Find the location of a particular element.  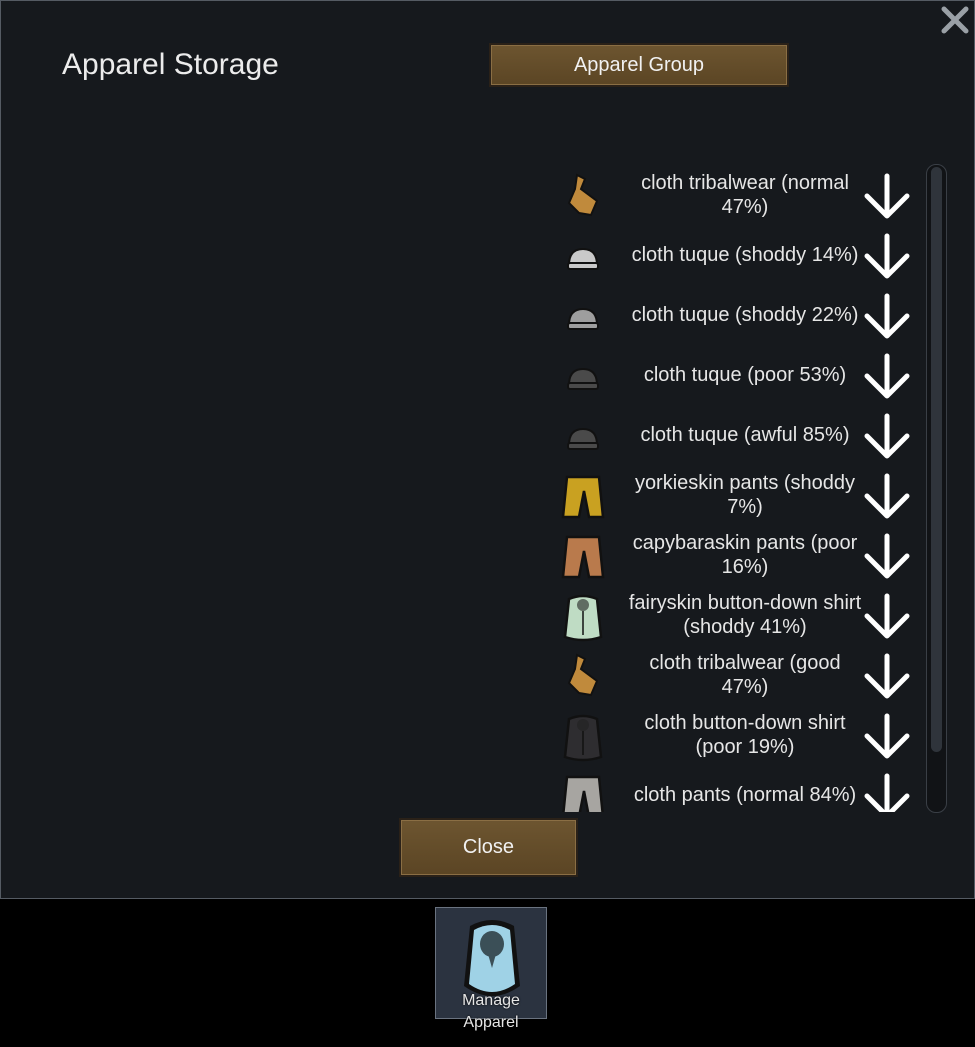

apparel-row: cloth tuque (shoddy 22%) is located at coordinates (738, 317).